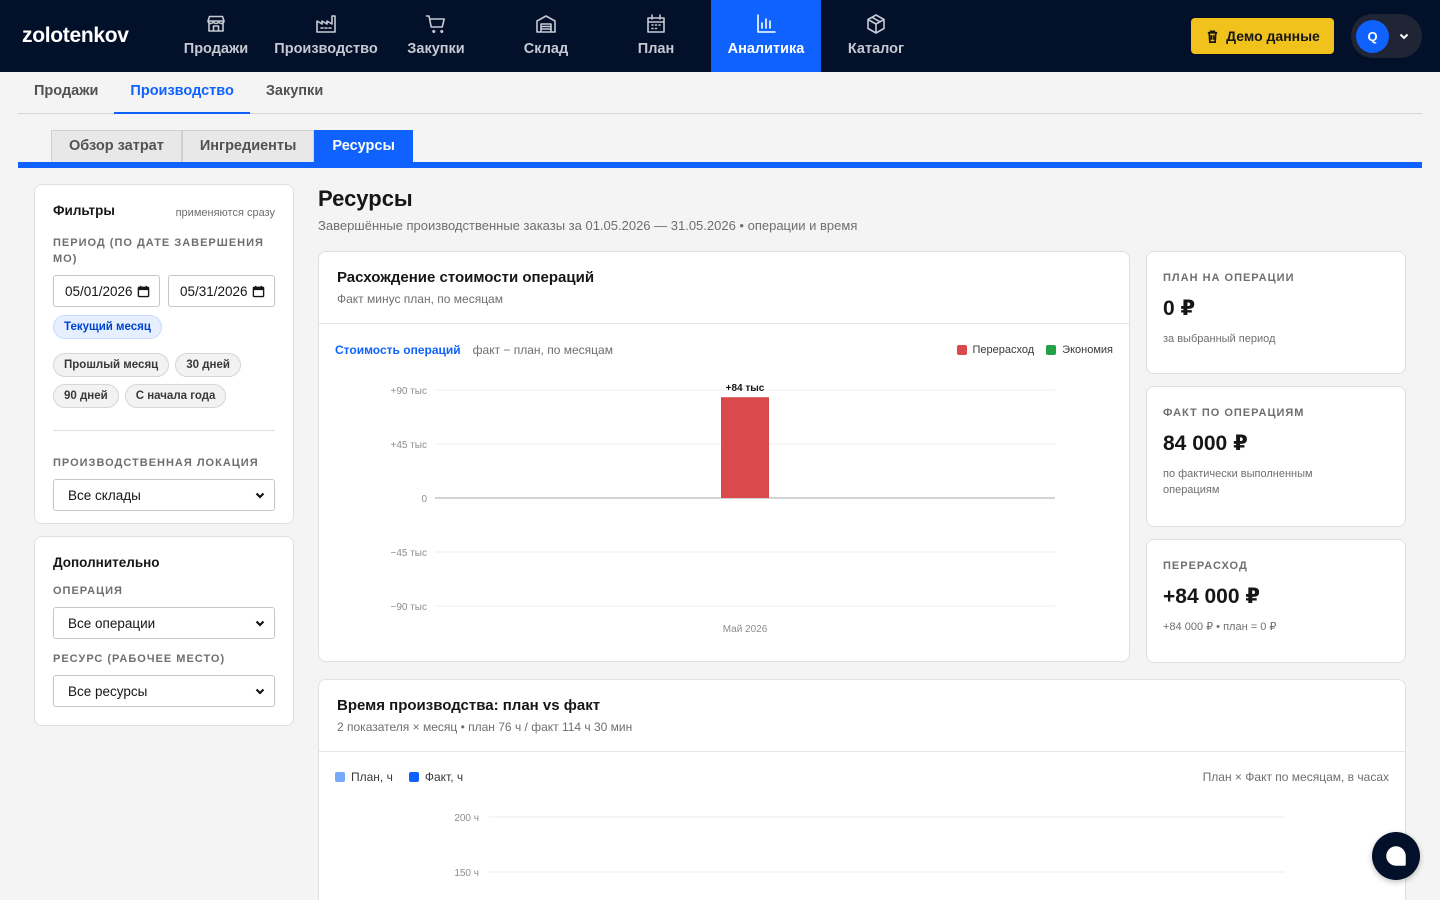 This screenshot has width=1440, height=900. What do you see at coordinates (208, 365) in the screenshot?
I see `preset-30-days: 30 дней` at bounding box center [208, 365].